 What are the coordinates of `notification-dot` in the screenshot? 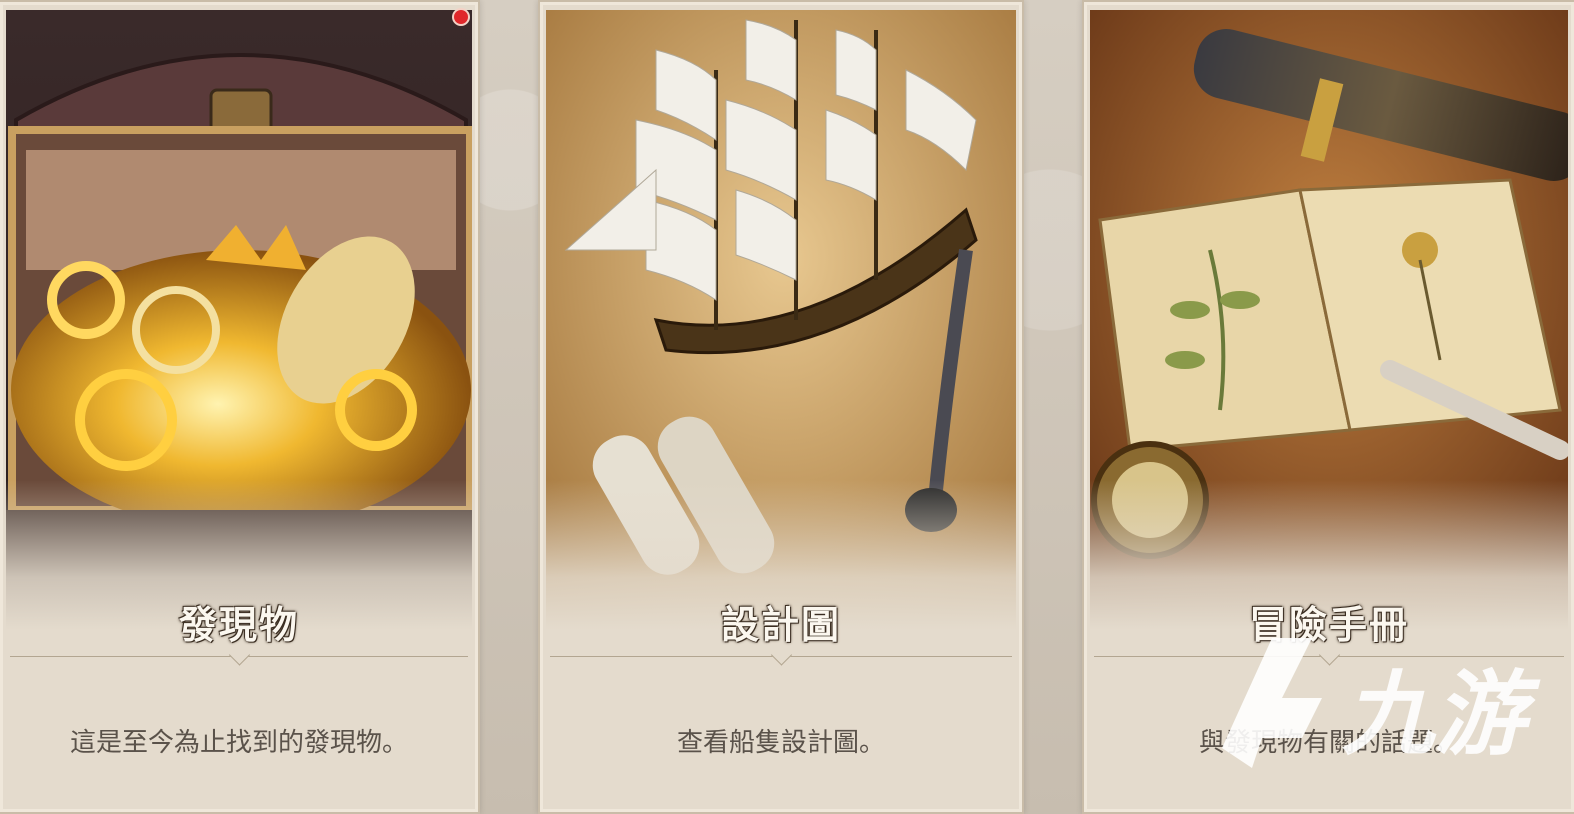 It's located at (461, 17).